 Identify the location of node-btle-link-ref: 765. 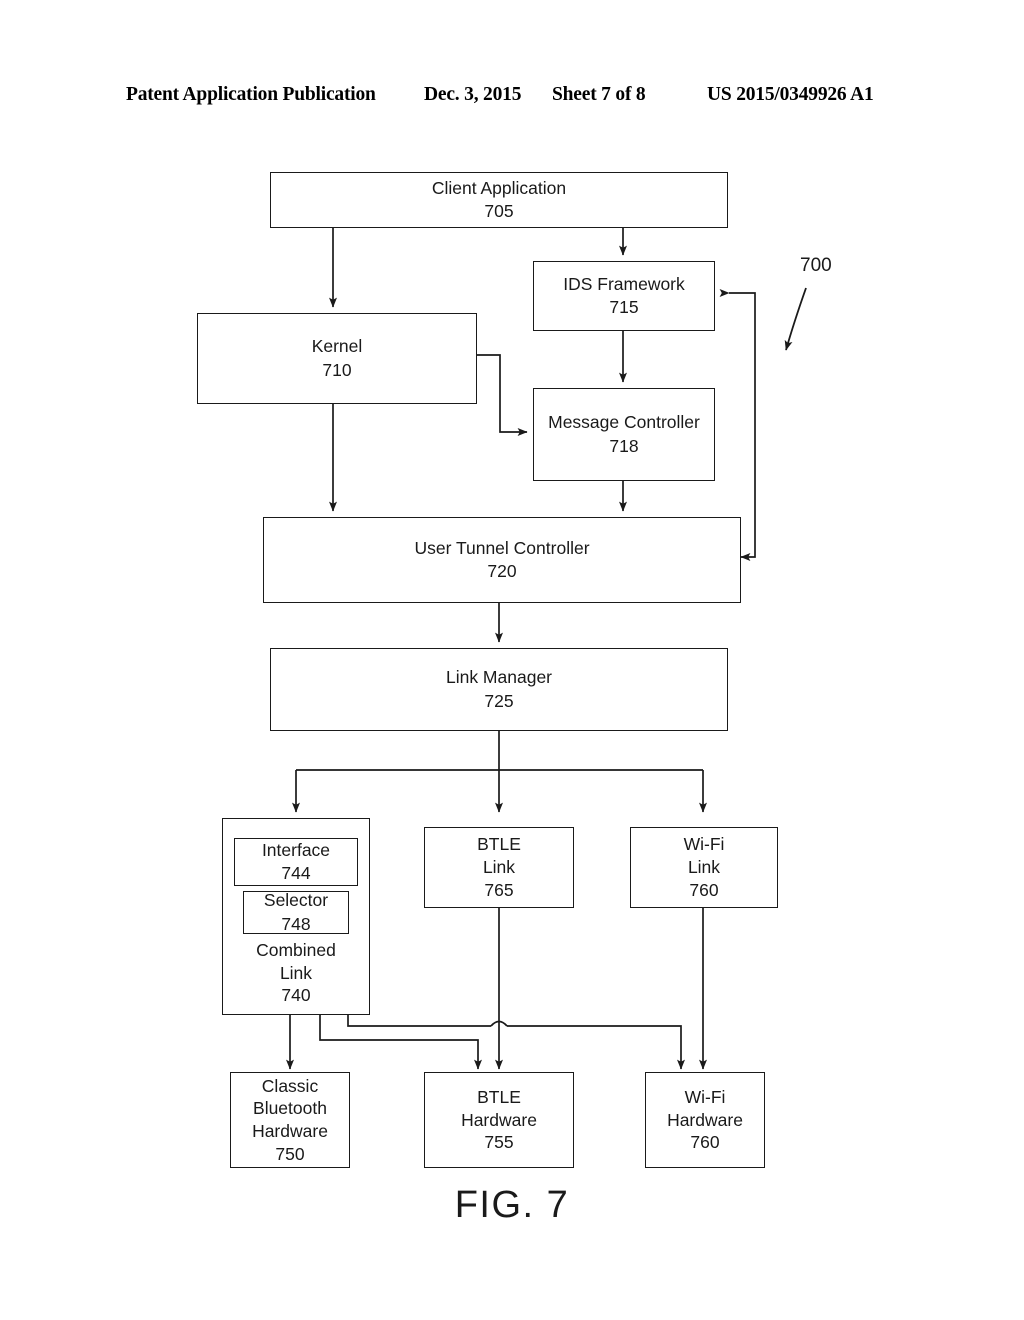
(499, 889).